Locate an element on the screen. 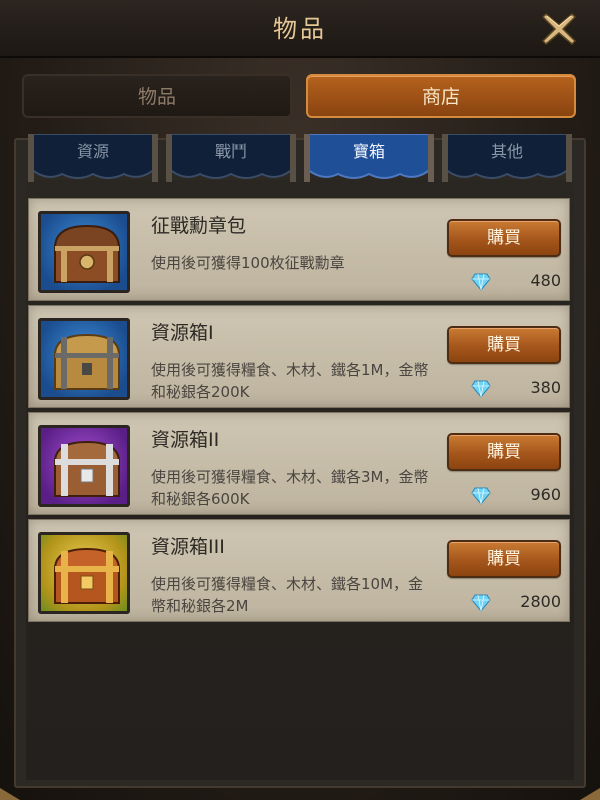 This screenshot has width=600, height=800. gold-chest-icon is located at coordinates (84, 573).